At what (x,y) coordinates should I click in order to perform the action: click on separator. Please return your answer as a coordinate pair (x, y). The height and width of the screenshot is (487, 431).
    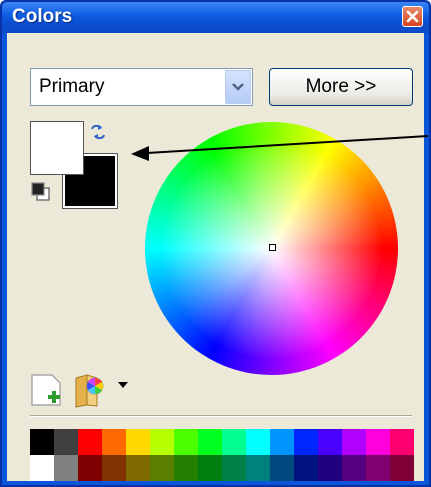
    Looking at the image, I should click on (221, 416).